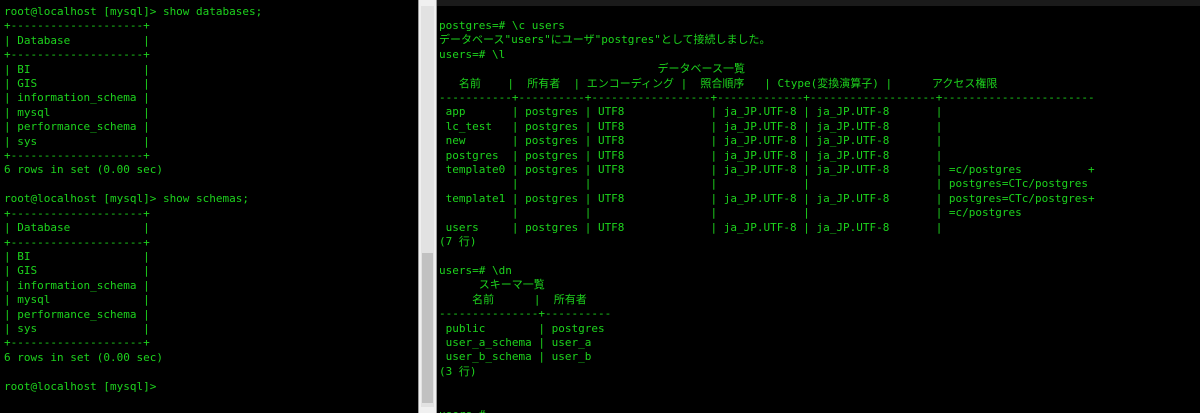 This screenshot has width=1200, height=413. I want to click on terminal-line: | | | | | postgres=CTc/postgres, so click(764, 184).